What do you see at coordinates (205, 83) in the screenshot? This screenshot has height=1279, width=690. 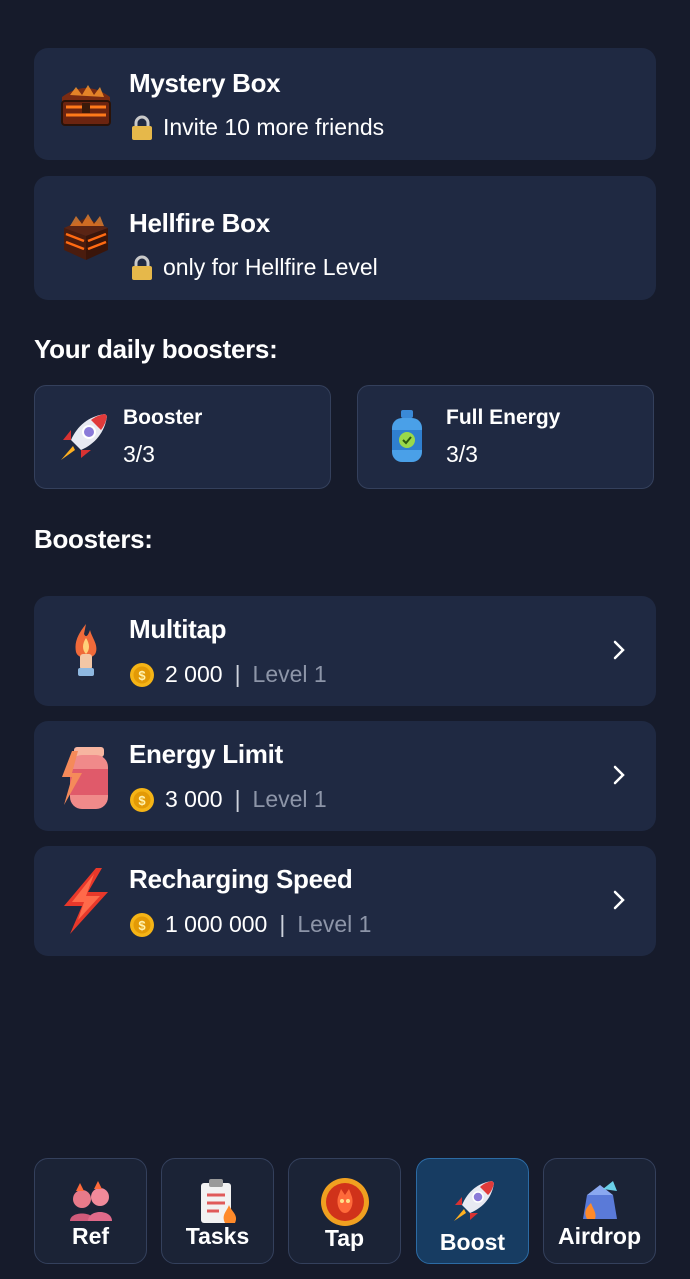 I see `box-title: Mystery Box` at bounding box center [205, 83].